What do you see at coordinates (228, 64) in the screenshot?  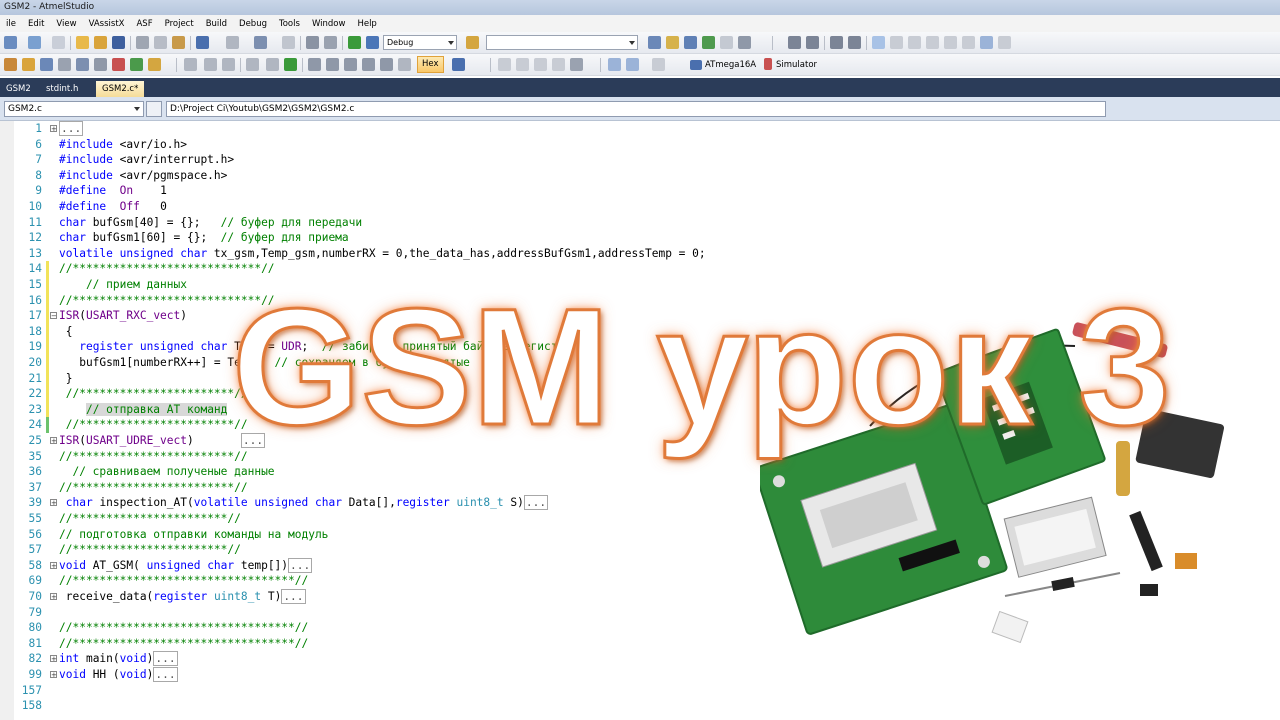 I see `restart-icon` at bounding box center [228, 64].